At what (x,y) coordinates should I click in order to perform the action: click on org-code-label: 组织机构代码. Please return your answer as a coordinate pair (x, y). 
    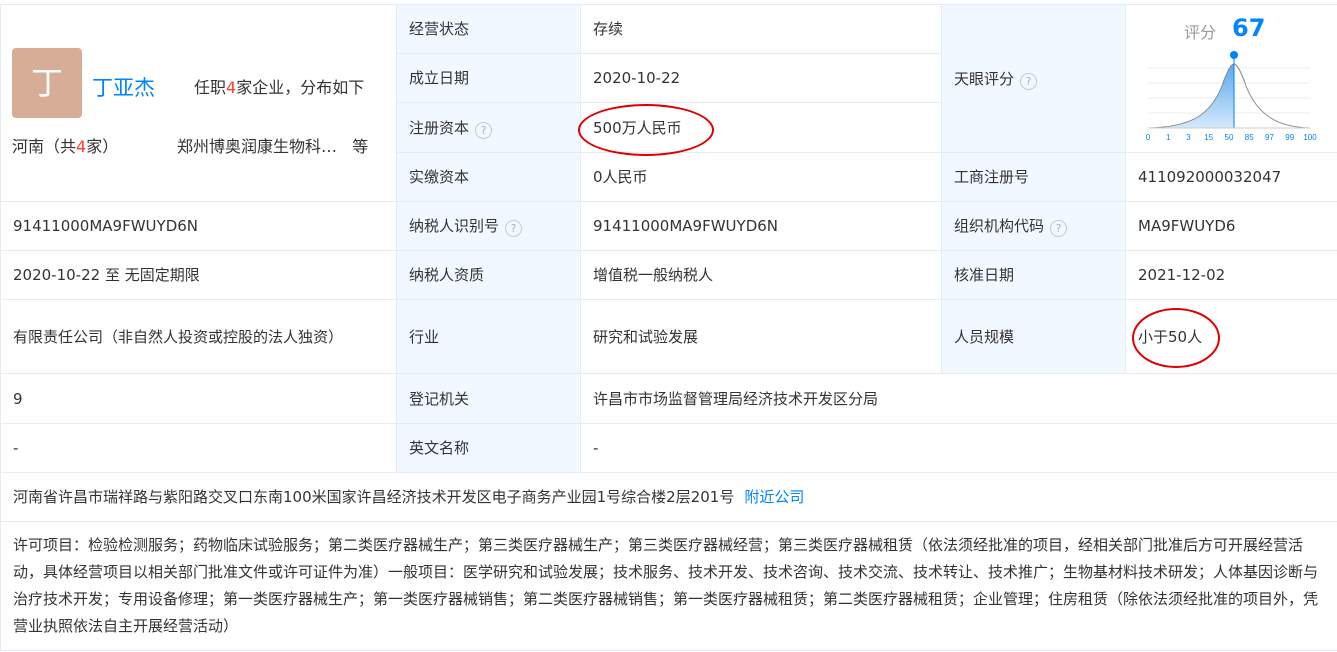
    Looking at the image, I should click on (999, 226).